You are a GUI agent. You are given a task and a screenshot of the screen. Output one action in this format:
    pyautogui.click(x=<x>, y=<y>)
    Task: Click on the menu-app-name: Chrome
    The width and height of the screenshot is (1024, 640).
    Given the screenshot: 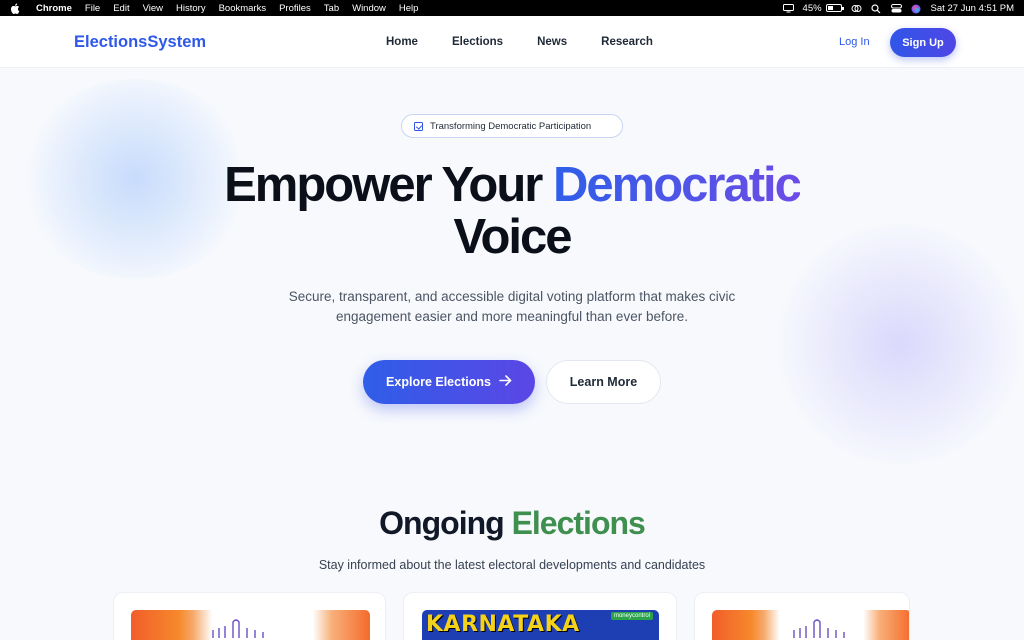 What is the action you would take?
    pyautogui.click(x=54, y=8)
    